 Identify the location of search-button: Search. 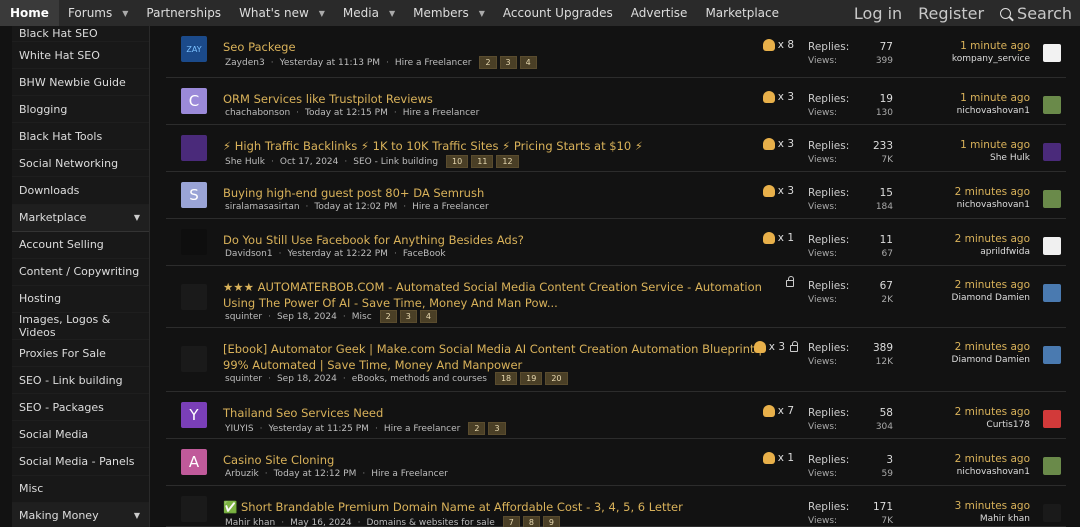
(1036, 13).